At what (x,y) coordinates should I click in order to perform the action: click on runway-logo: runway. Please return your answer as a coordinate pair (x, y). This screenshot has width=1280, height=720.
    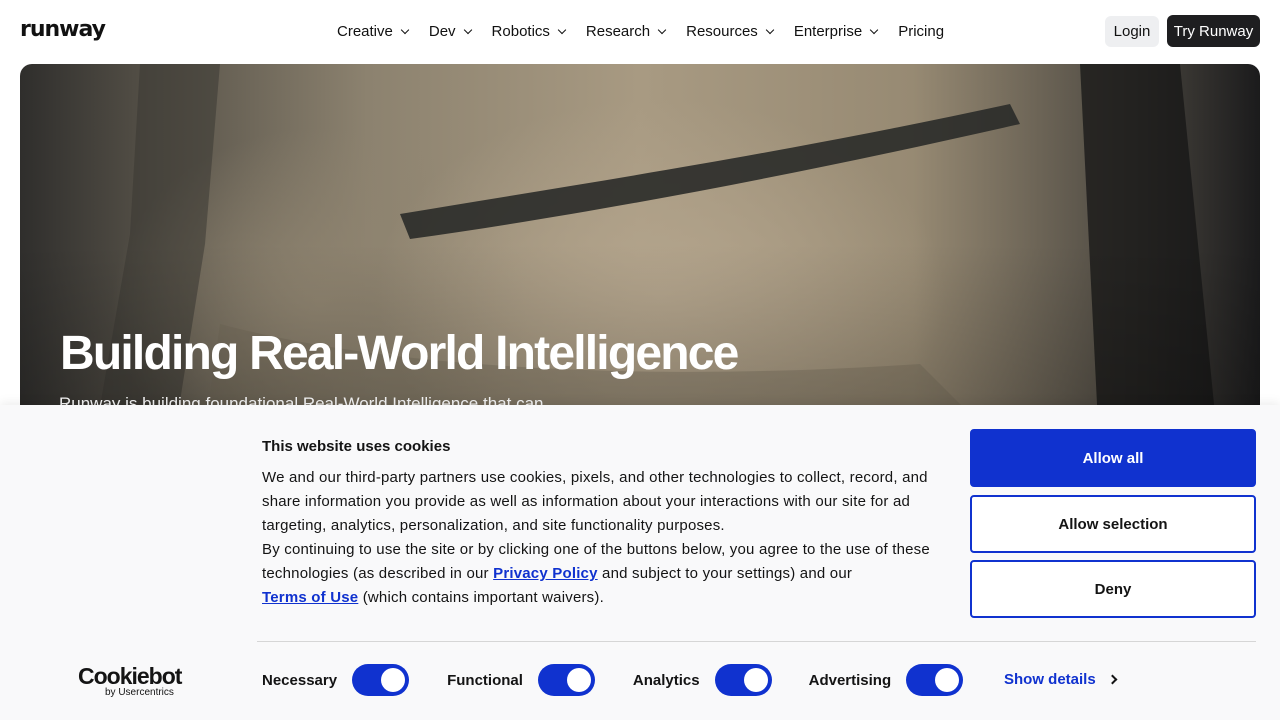
    Looking at the image, I should click on (63, 30).